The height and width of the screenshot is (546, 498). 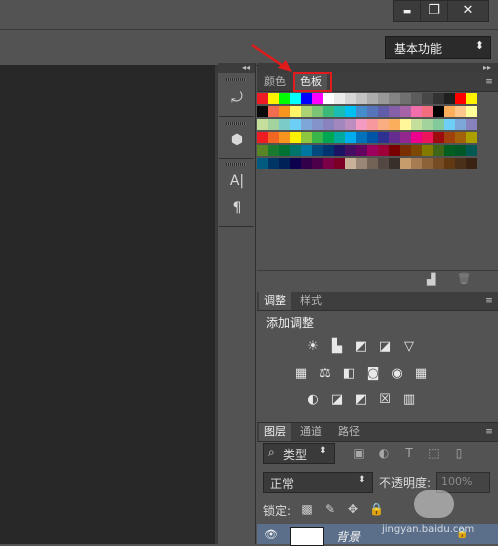 I want to click on pixel-filter-icon: ▣, so click(x=359, y=453).